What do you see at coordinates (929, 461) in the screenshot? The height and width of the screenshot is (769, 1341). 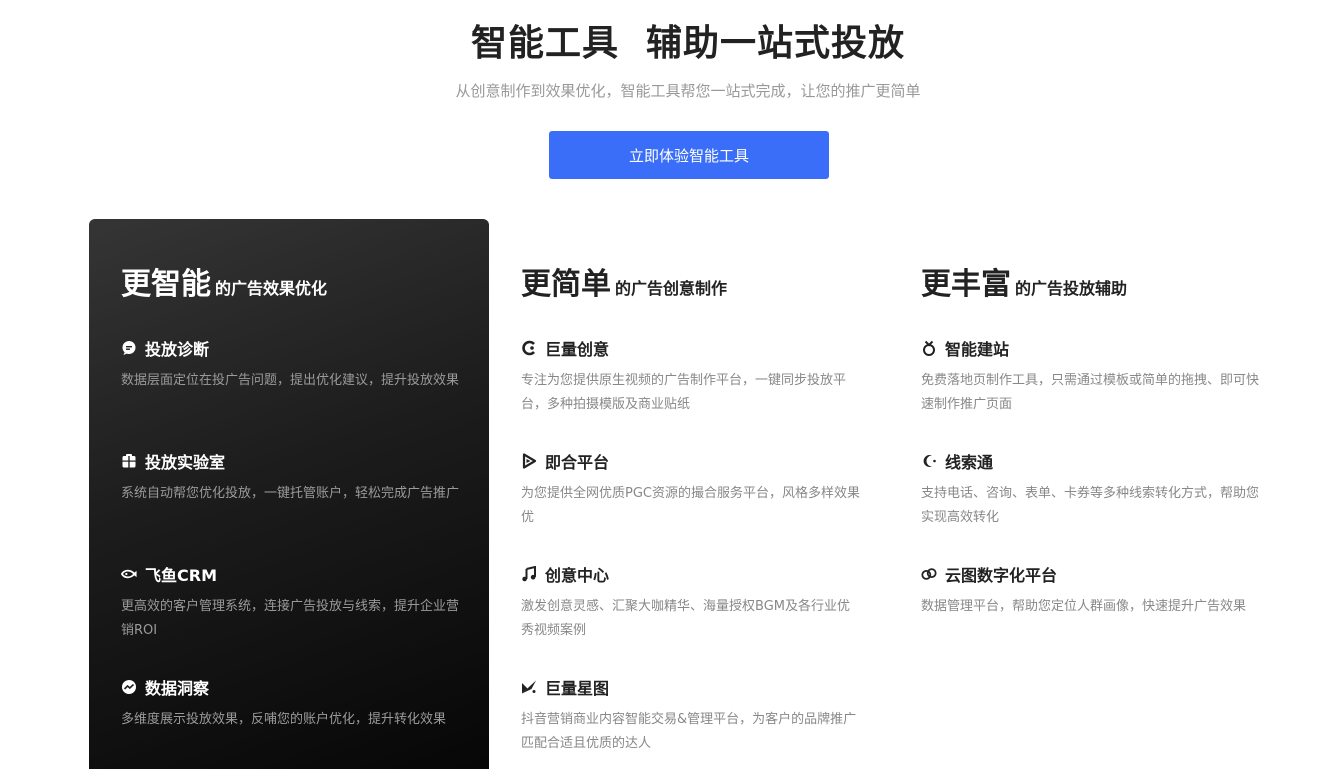 I see `moon-clue-icon` at bounding box center [929, 461].